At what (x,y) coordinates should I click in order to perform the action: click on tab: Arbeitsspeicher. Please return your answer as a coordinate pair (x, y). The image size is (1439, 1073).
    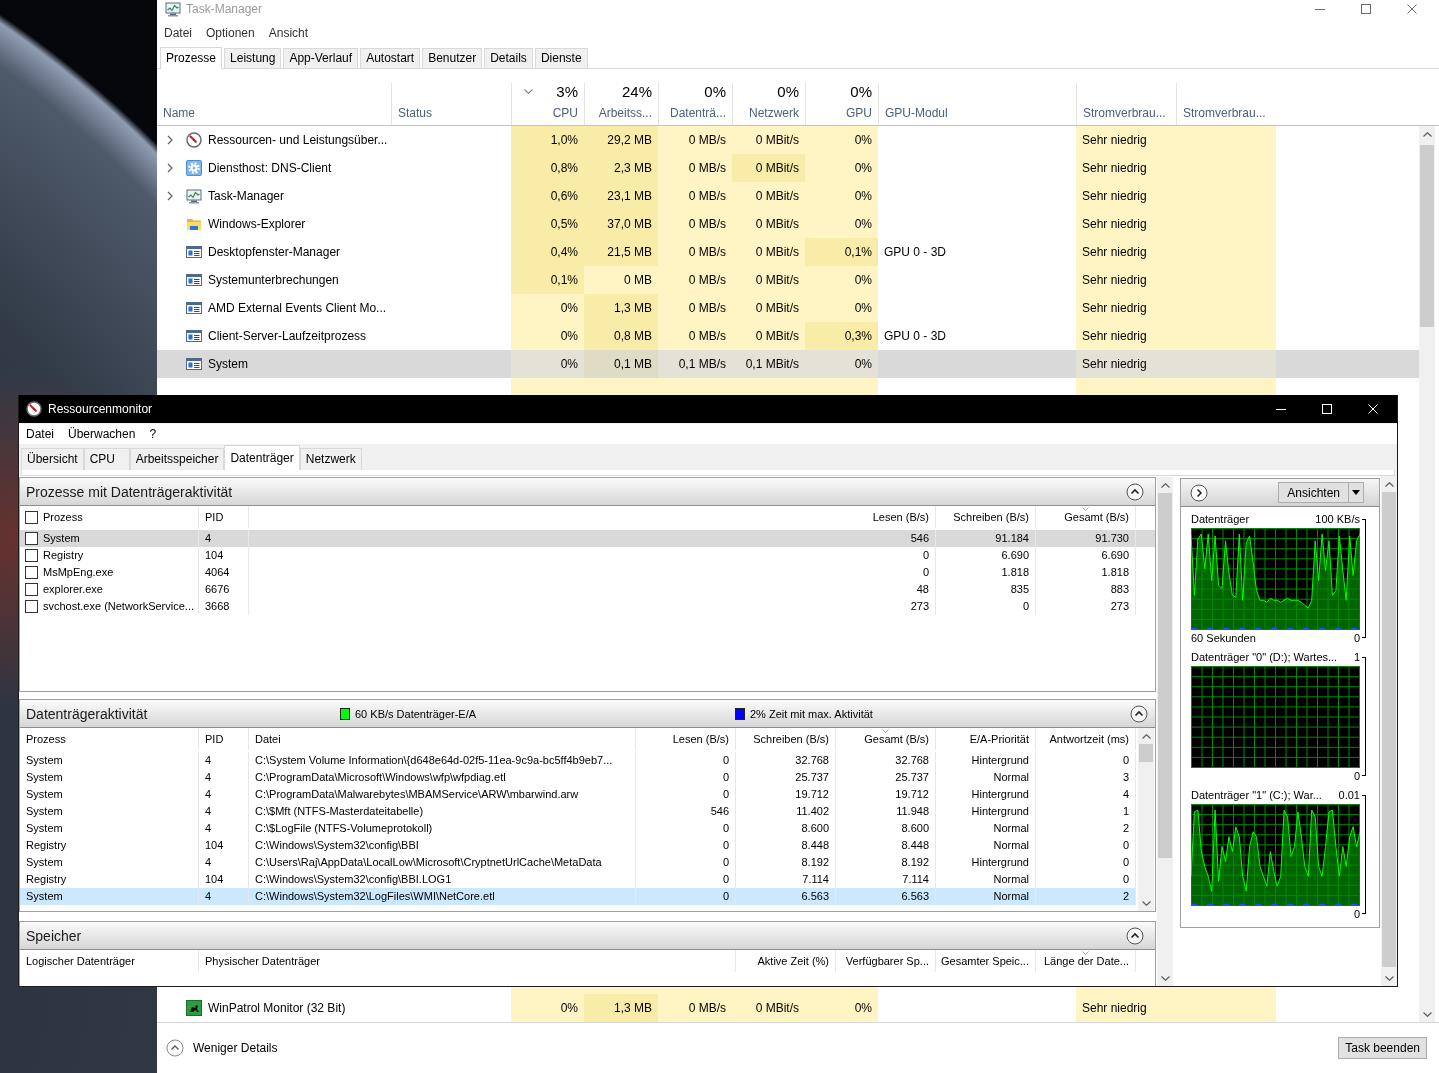
    Looking at the image, I should click on (177, 459).